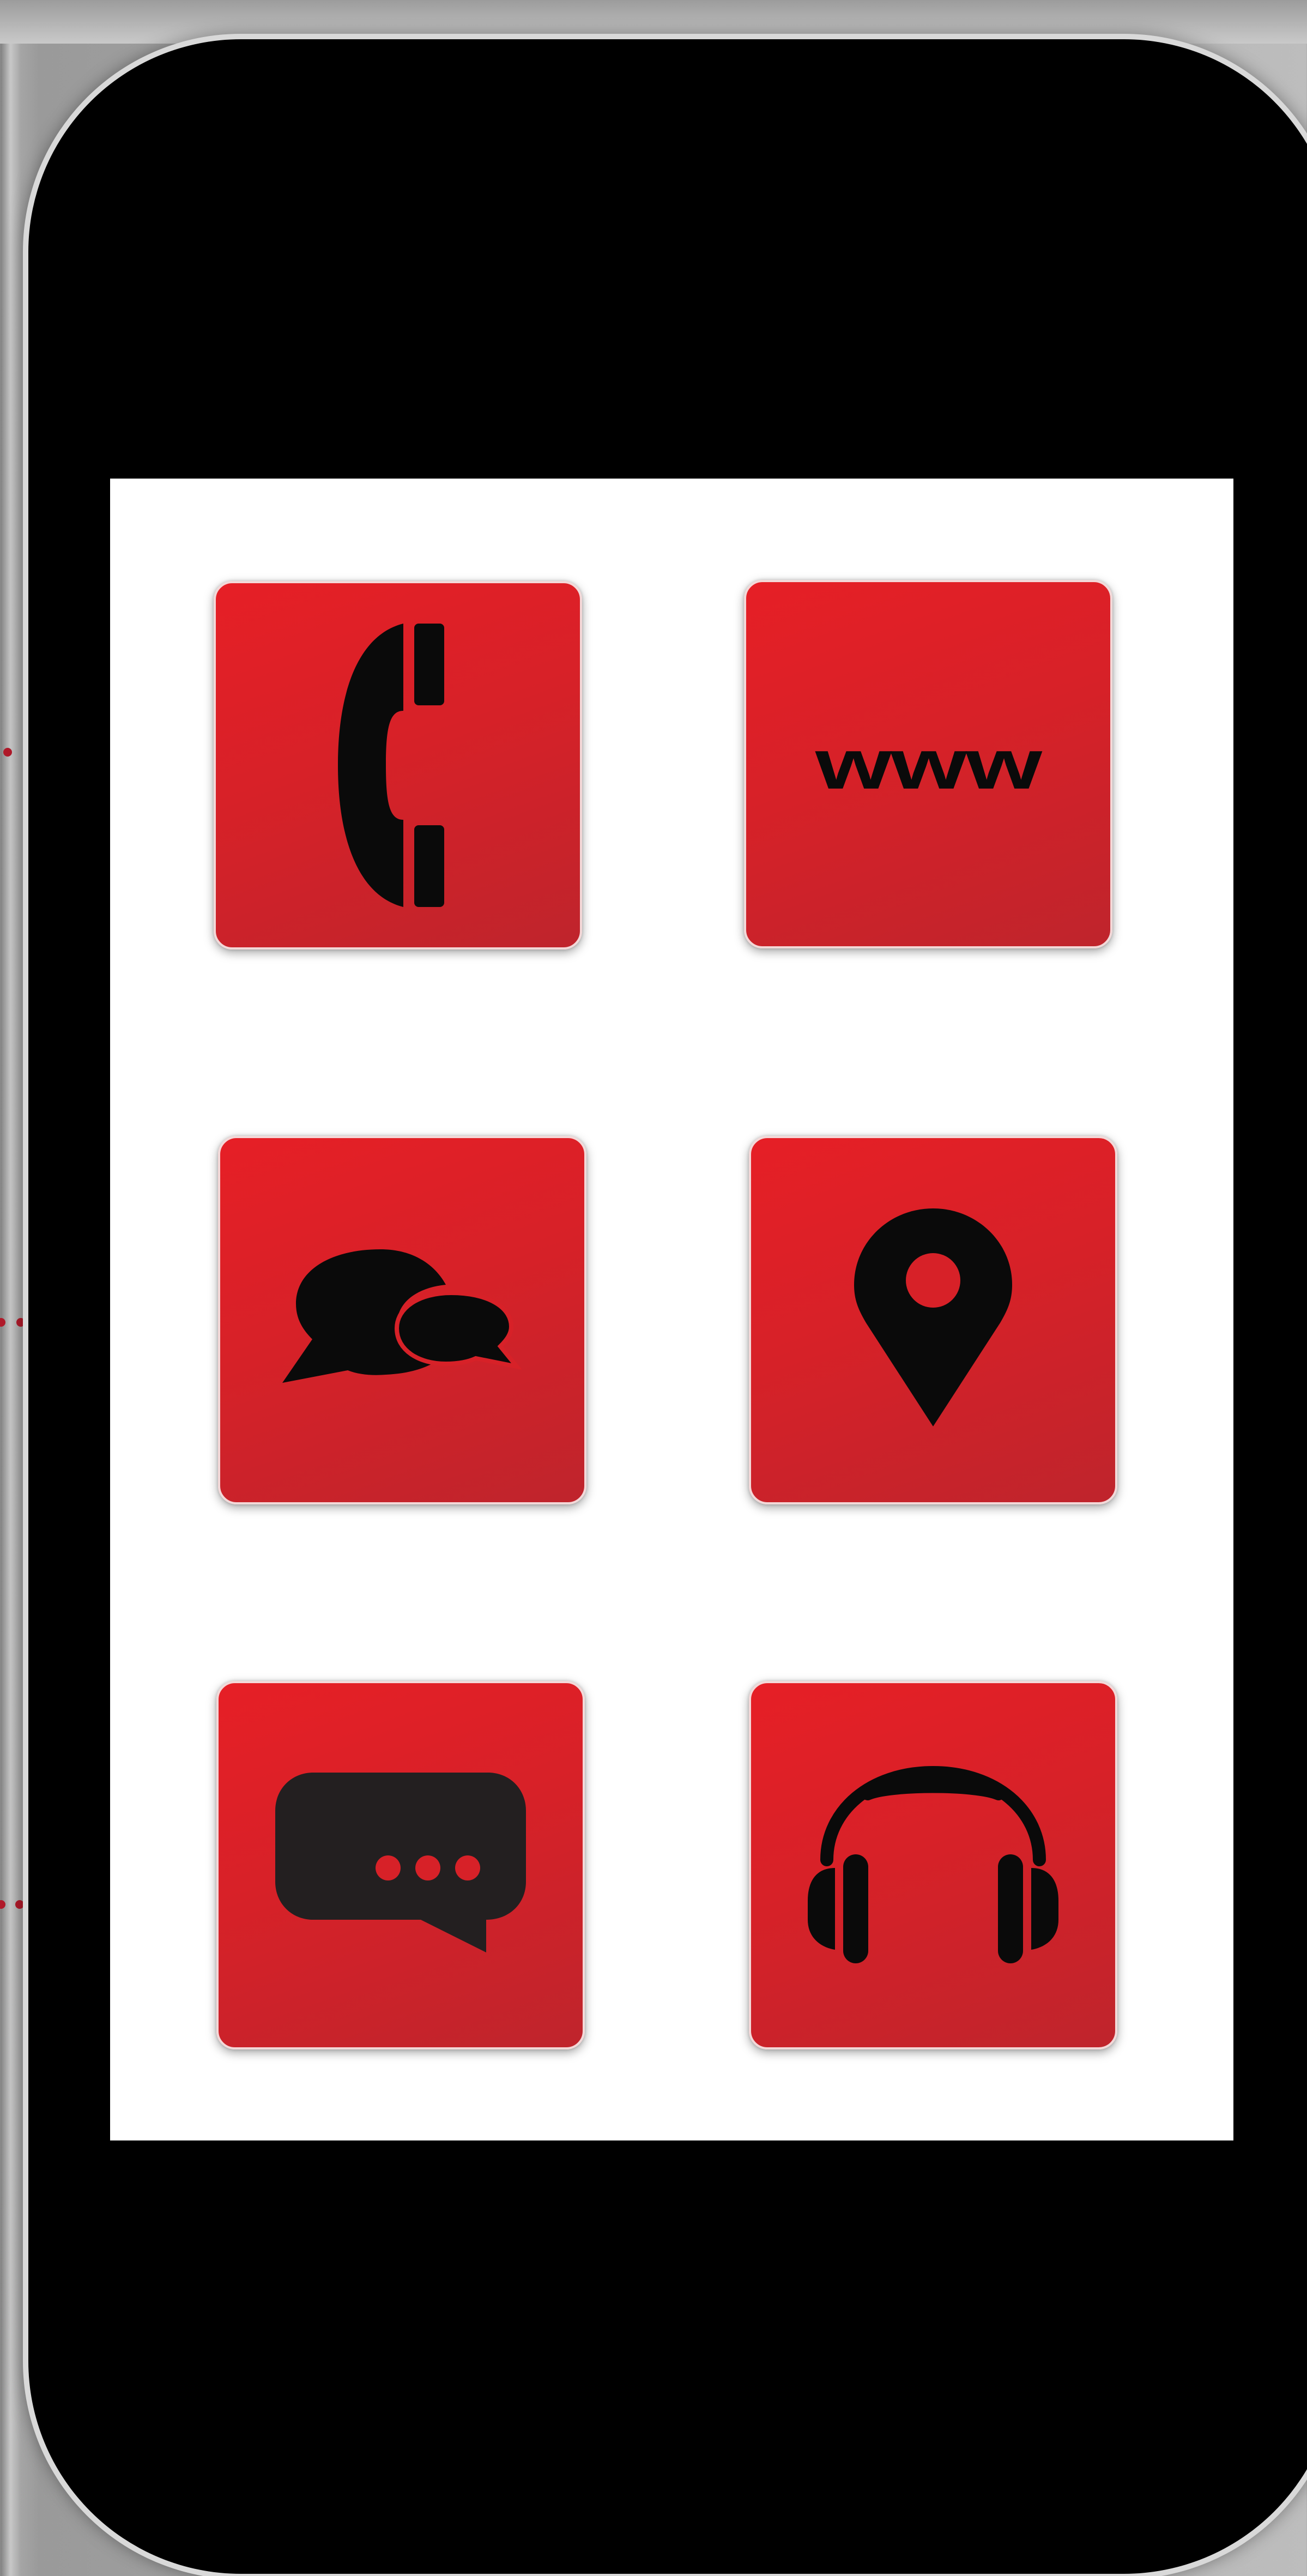  I want to click on audio-app-tile, so click(933, 1865).